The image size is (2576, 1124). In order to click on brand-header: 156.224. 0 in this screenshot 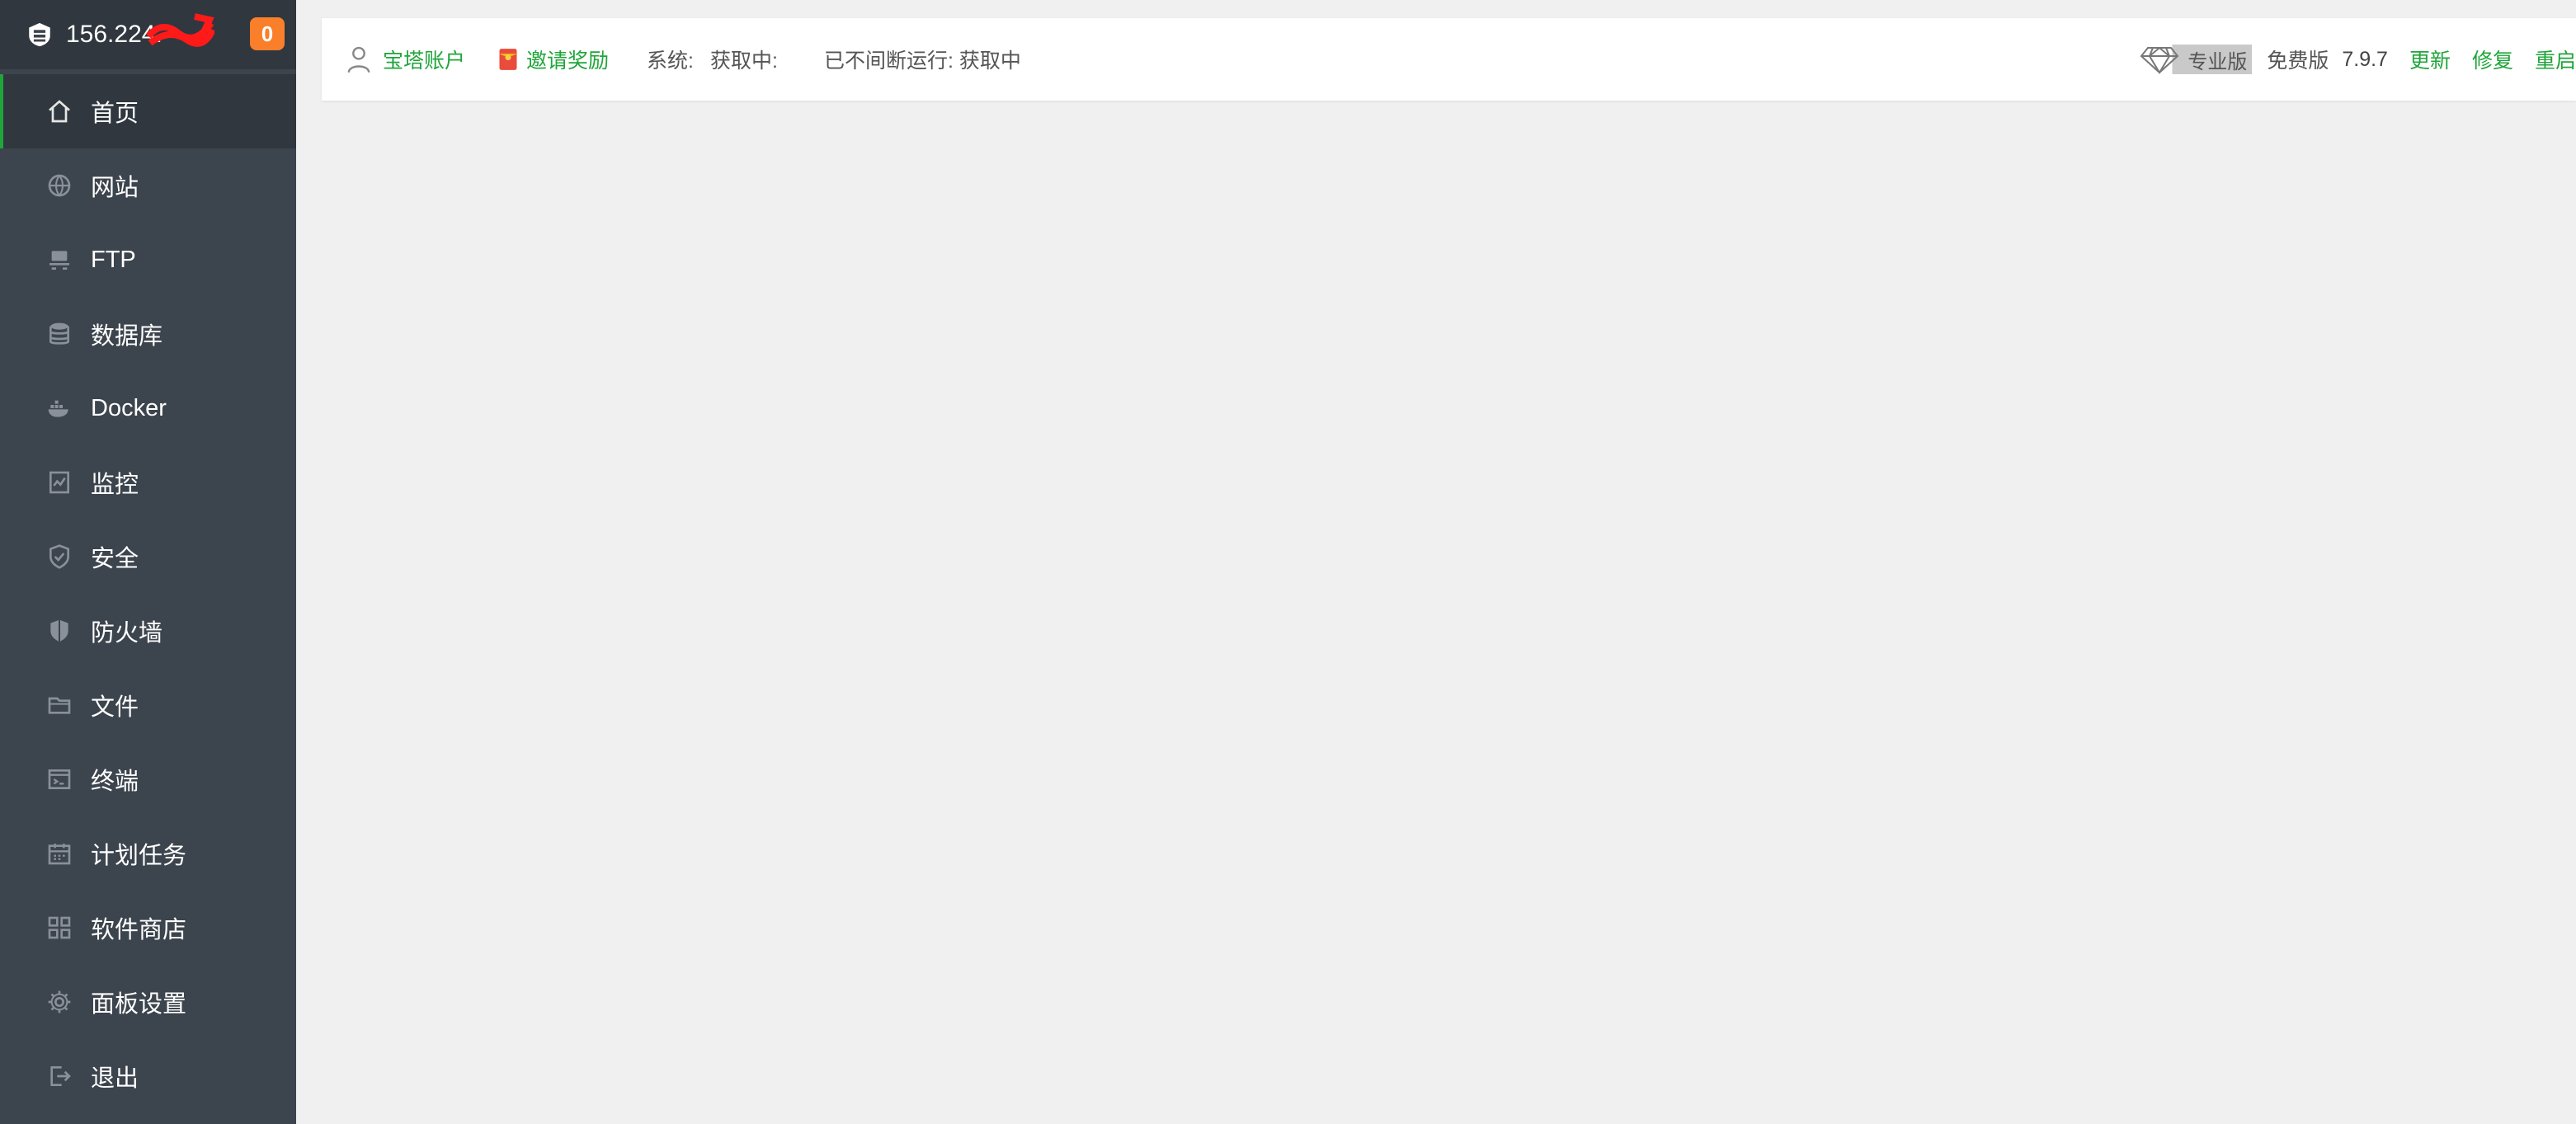, I will do `click(148, 35)`.